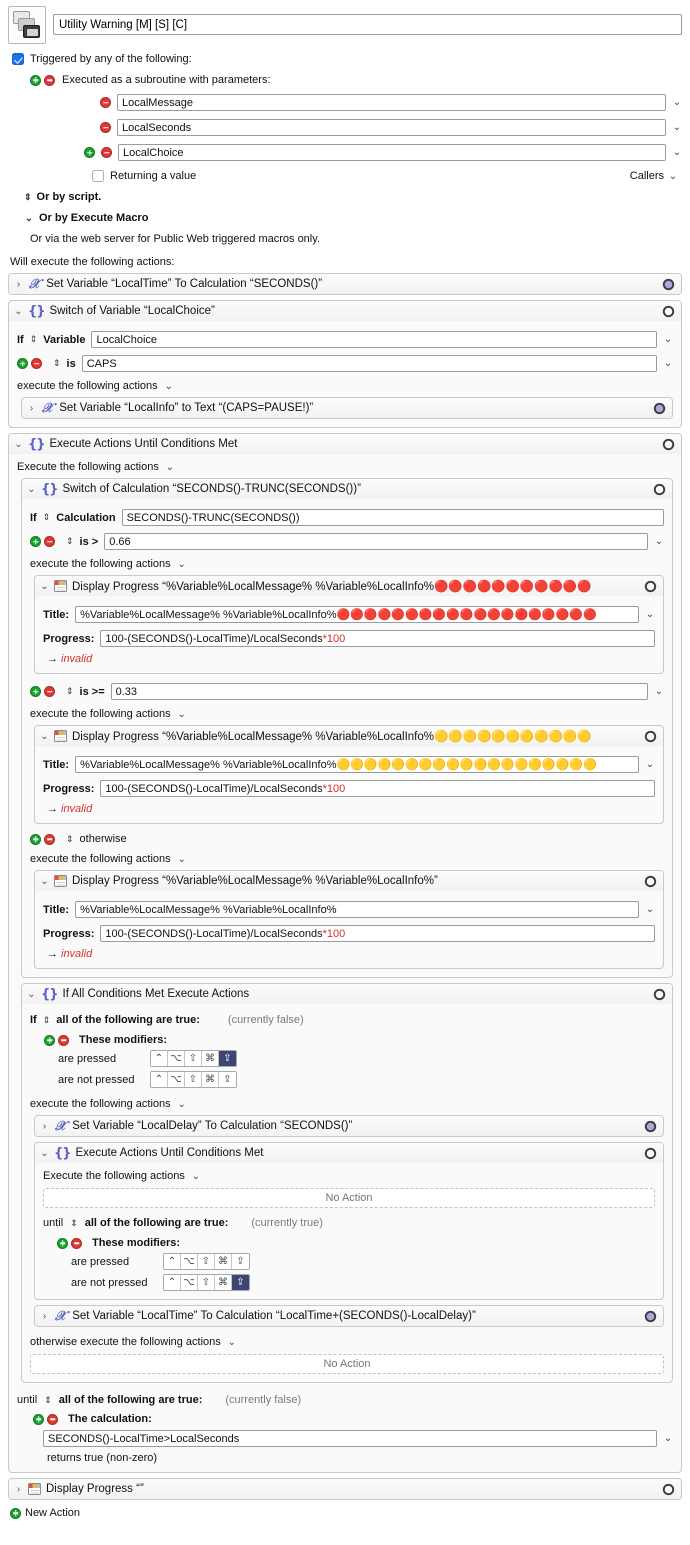  Describe the element at coordinates (350, 1438) in the screenshot. I see `calculation-input: SECONDS()-LocalTime>LocalSeconds` at that location.